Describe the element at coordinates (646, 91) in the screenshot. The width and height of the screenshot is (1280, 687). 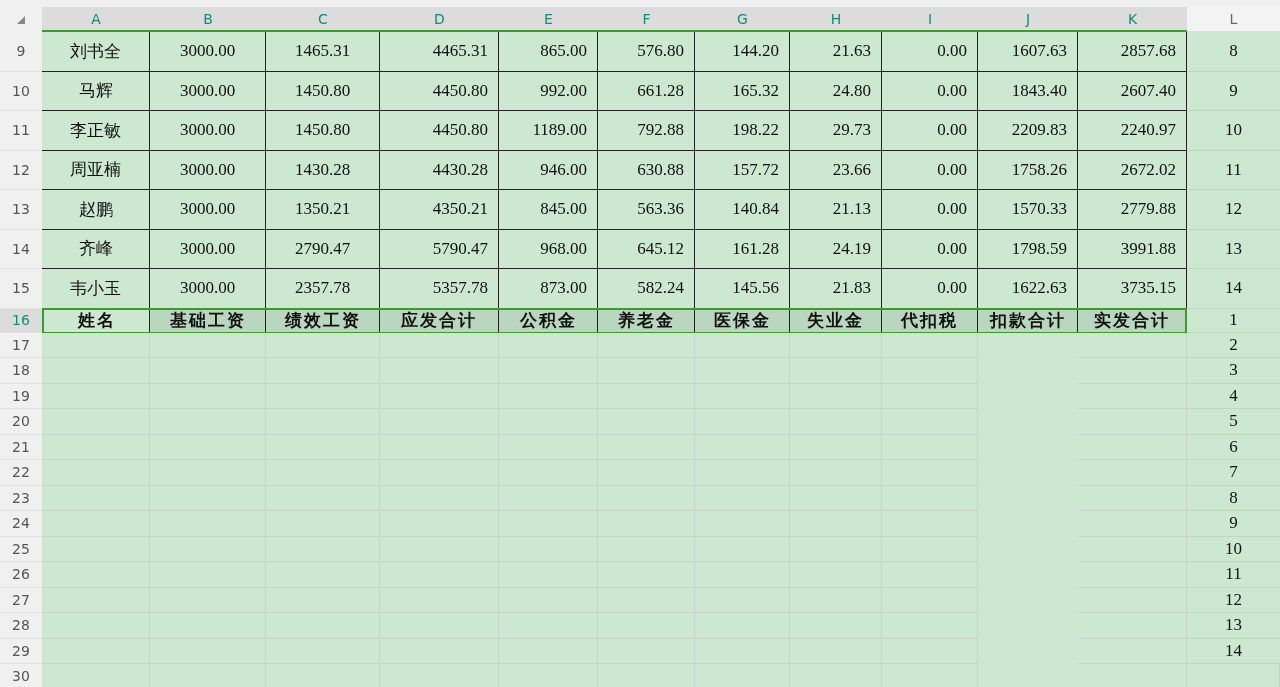
I see `table-cell: 661.28` at that location.